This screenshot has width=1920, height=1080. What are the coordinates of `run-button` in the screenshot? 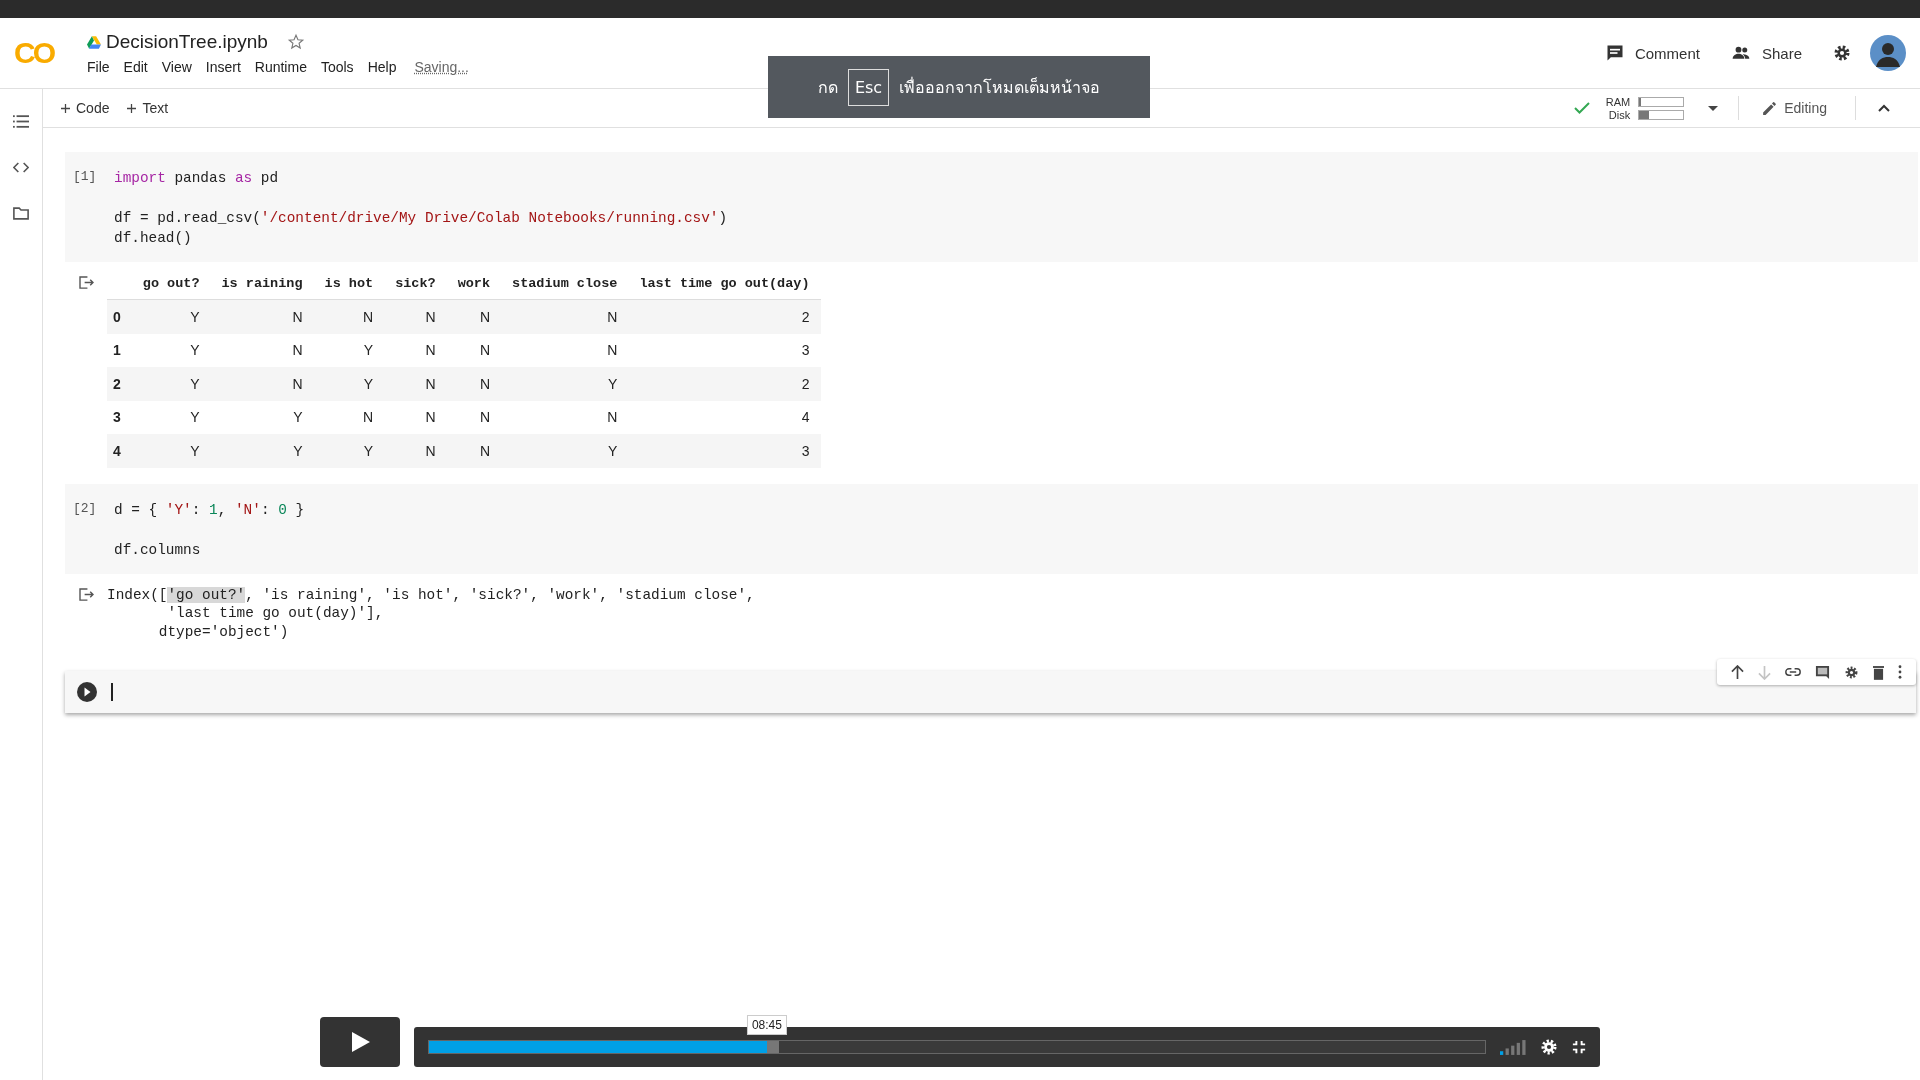 It's located at (87, 692).